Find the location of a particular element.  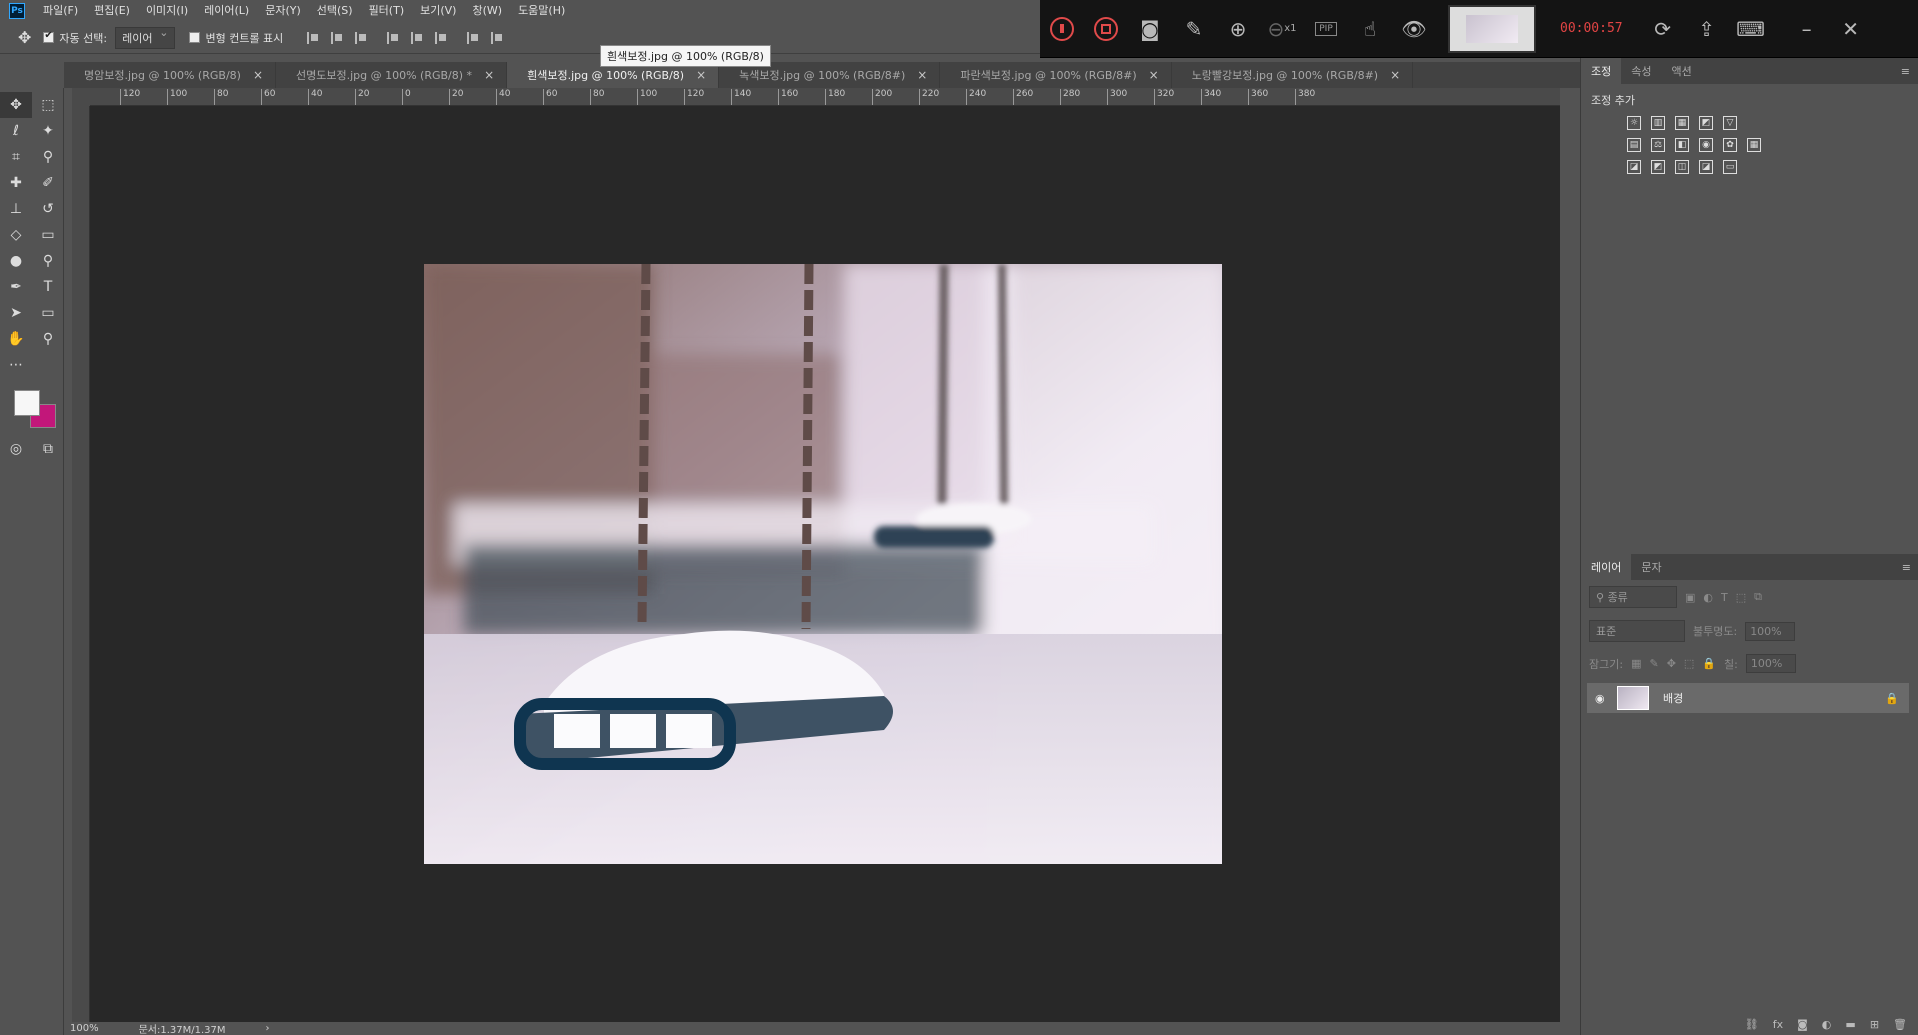

filter-adjustment-icon: ◐ is located at coordinates (1708, 597).